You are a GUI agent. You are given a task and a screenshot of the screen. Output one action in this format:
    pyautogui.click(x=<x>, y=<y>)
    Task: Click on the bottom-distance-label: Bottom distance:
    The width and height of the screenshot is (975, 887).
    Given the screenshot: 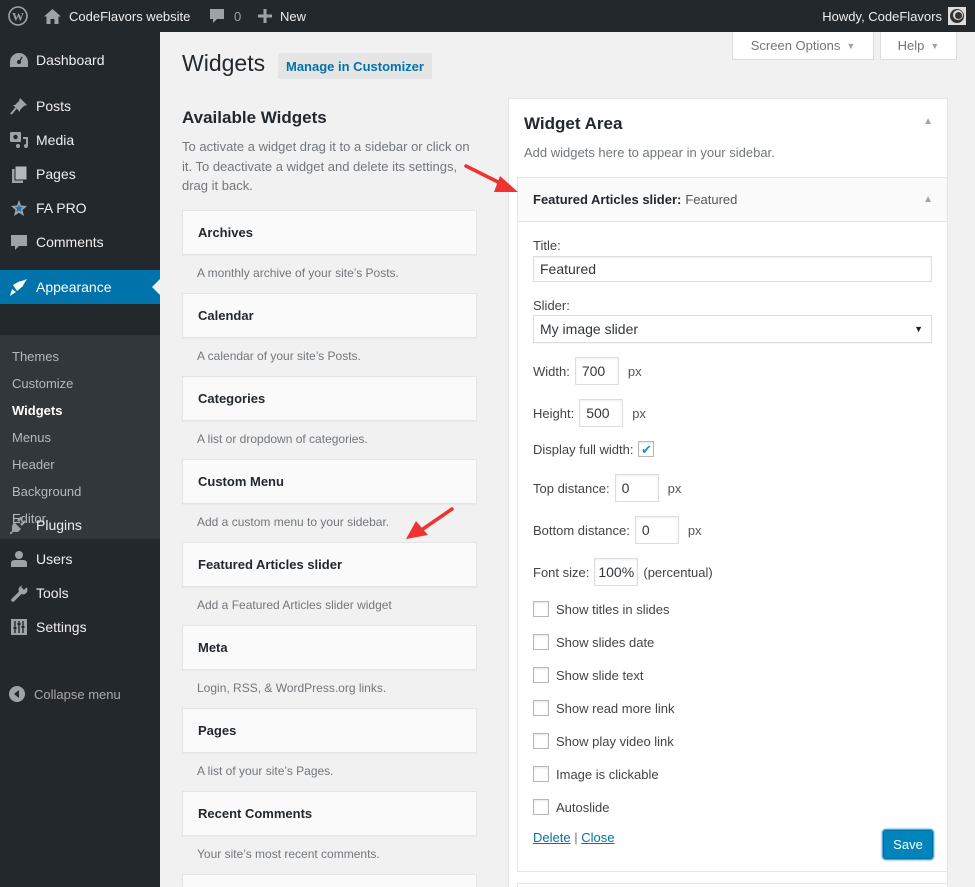 What is the action you would take?
    pyautogui.click(x=581, y=530)
    